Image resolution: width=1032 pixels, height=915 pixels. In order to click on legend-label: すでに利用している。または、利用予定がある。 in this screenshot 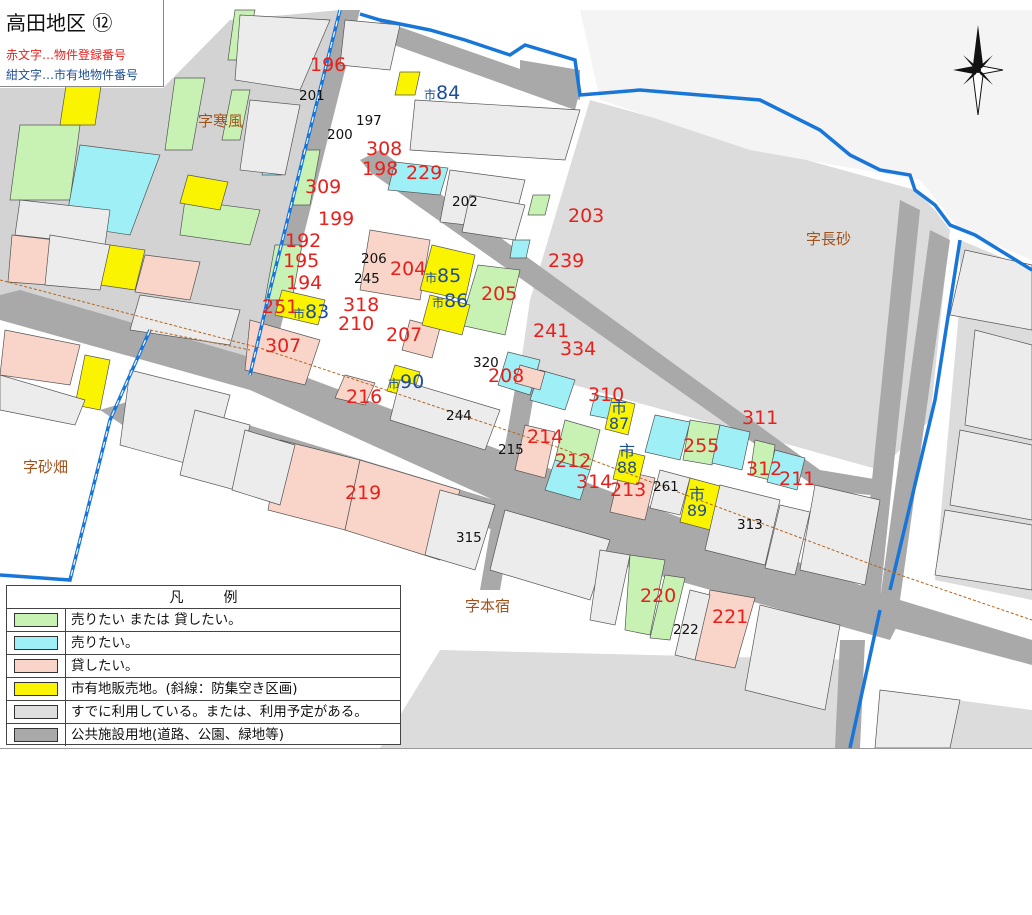, I will do `click(219, 712)`.